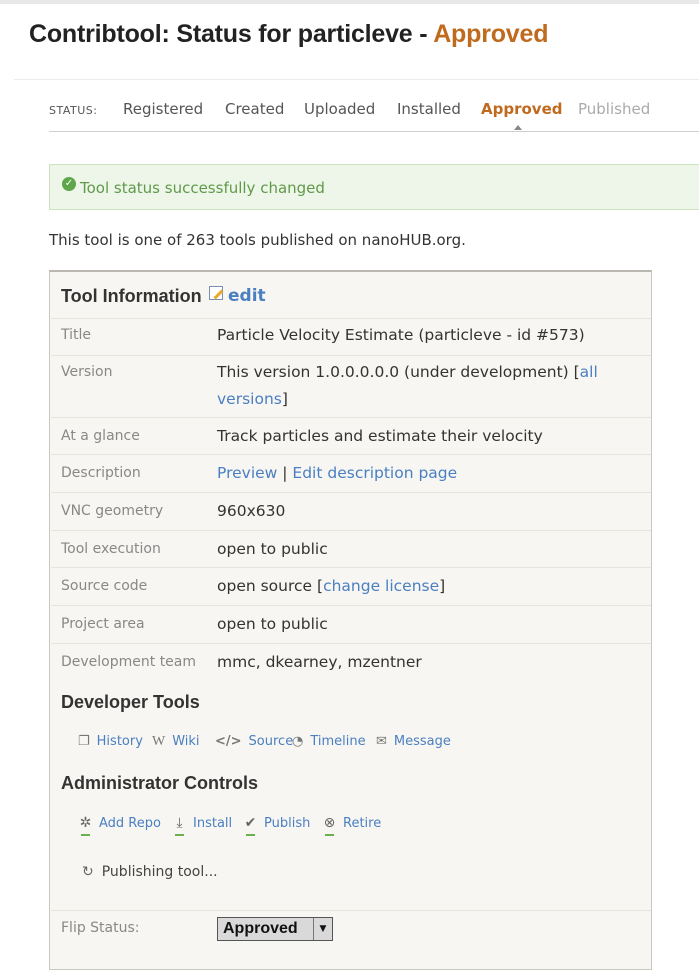 Image resolution: width=699 pixels, height=971 pixels. I want to click on preview-link: Preview, so click(247, 473).